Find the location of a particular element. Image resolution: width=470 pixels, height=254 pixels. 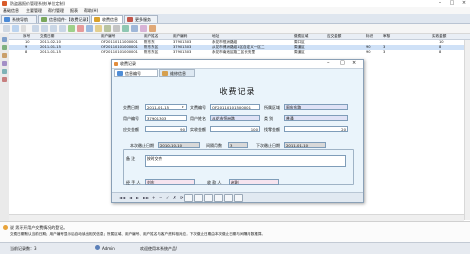

dialog-tab-repair: 维修信息 is located at coordinates (177, 73).